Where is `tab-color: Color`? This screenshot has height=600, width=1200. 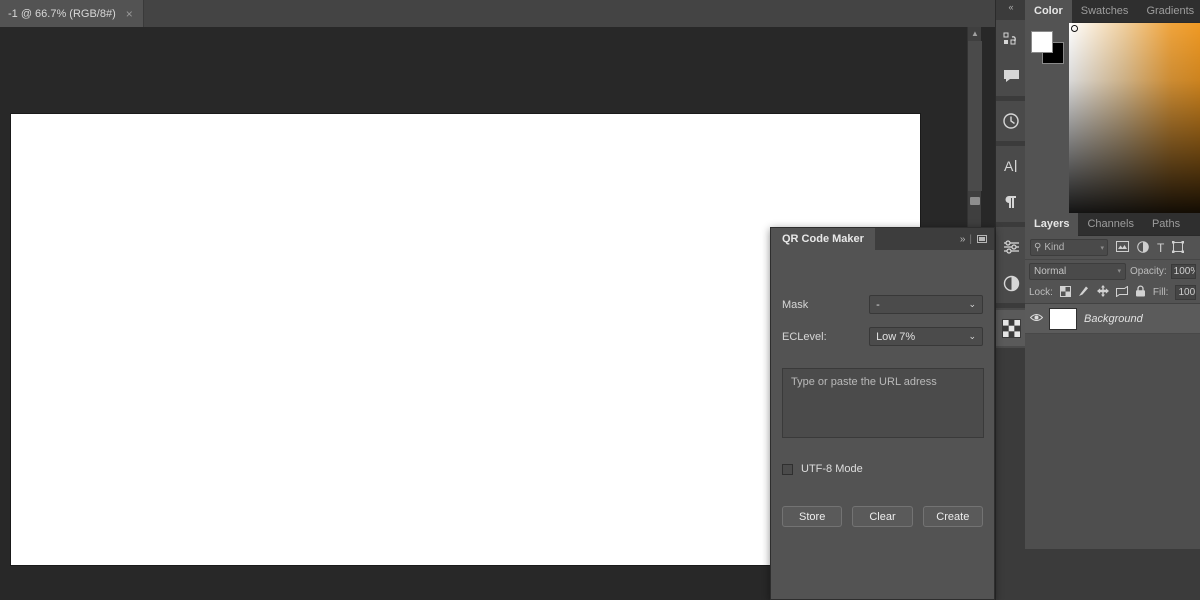
tab-color: Color is located at coordinates (1048, 11).